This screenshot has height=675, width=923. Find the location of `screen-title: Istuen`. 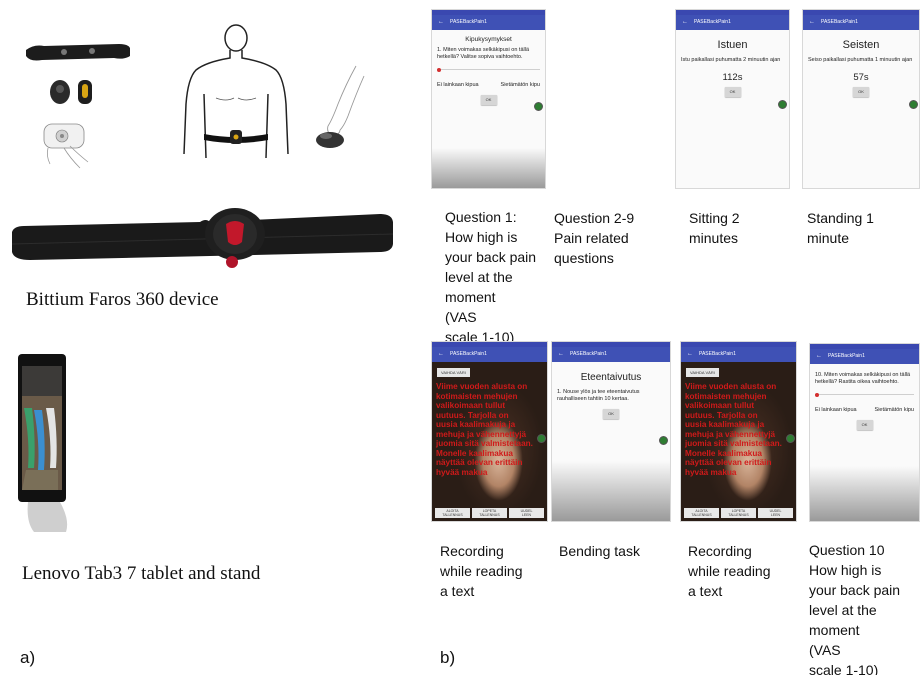

screen-title: Istuen is located at coordinates (732, 45).